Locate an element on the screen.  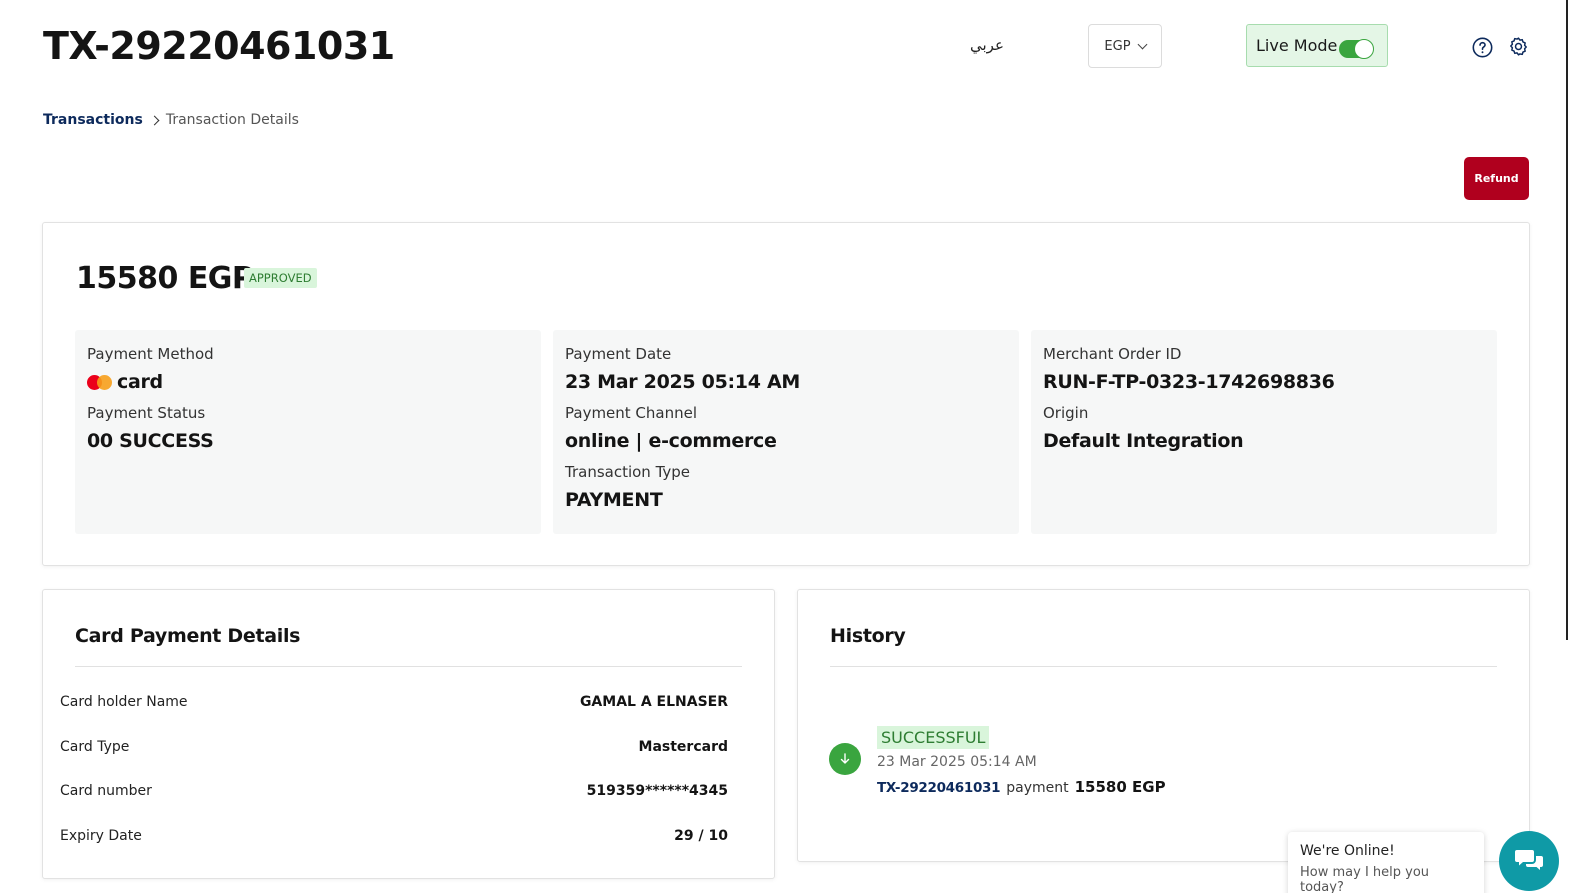
cardholder-label: Card holder Name is located at coordinates (124, 702).